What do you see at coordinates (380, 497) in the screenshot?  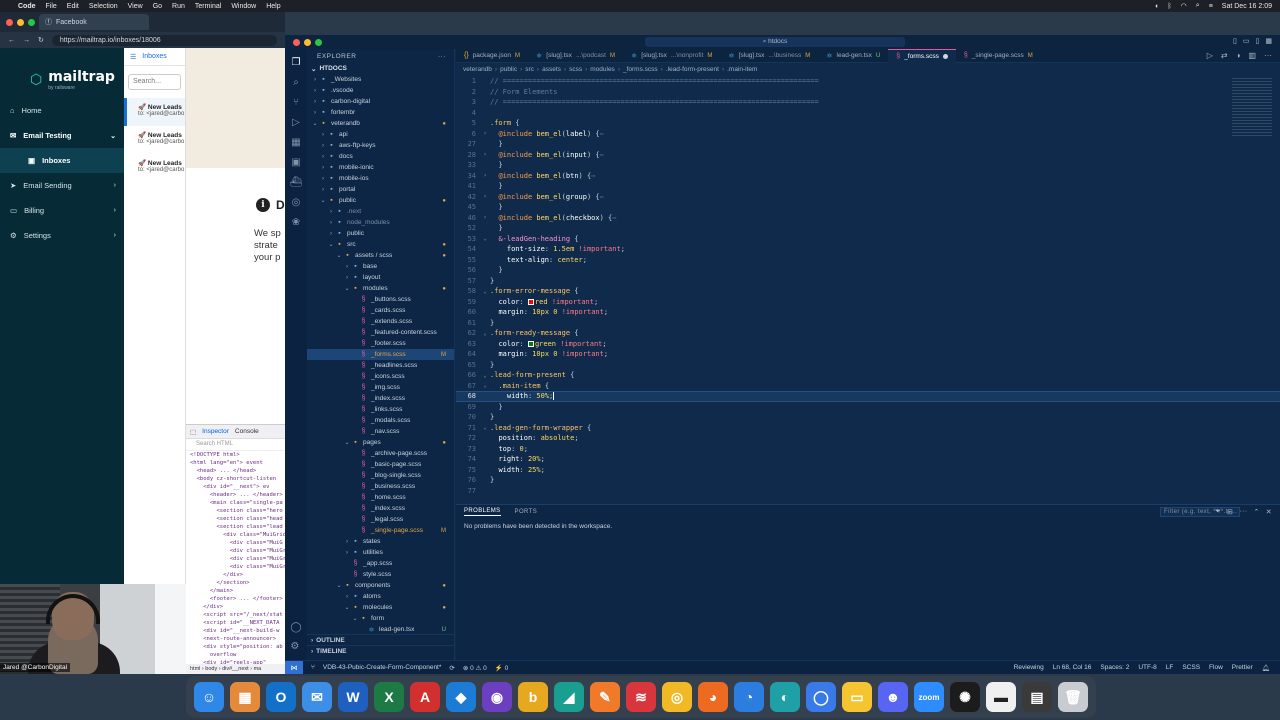 I see `tree-file: § _home.scss` at bounding box center [380, 497].